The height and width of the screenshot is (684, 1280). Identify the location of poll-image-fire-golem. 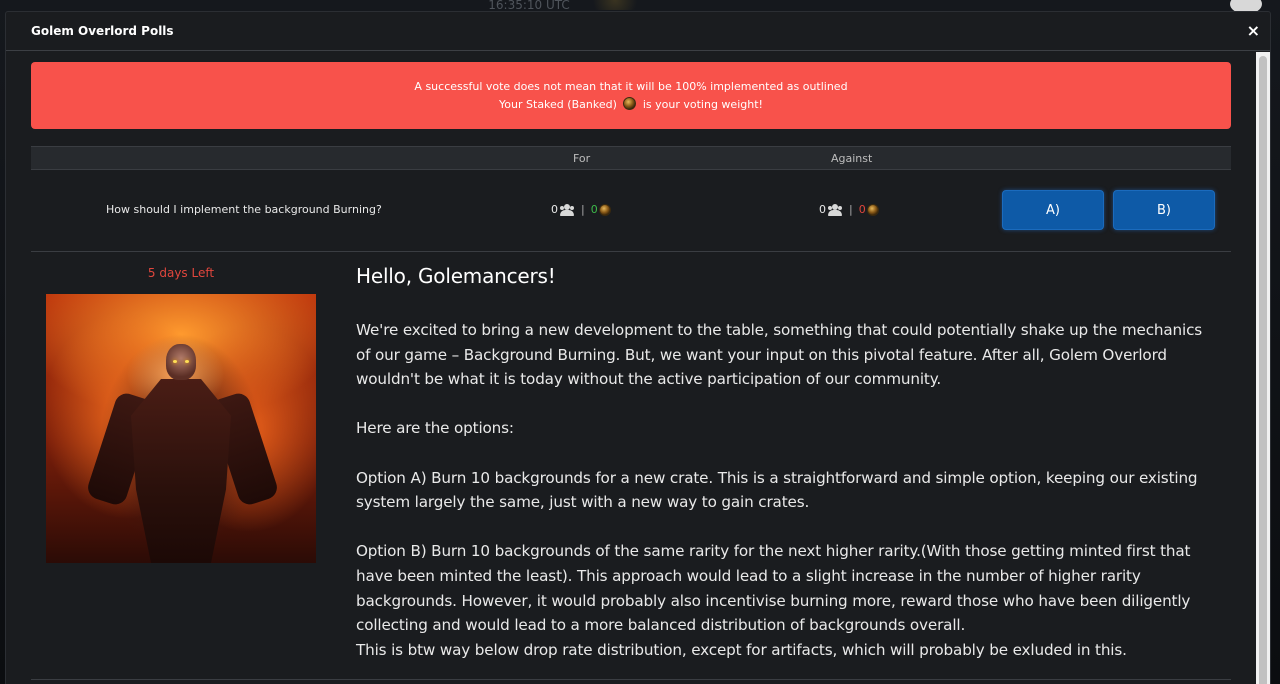
(181, 428).